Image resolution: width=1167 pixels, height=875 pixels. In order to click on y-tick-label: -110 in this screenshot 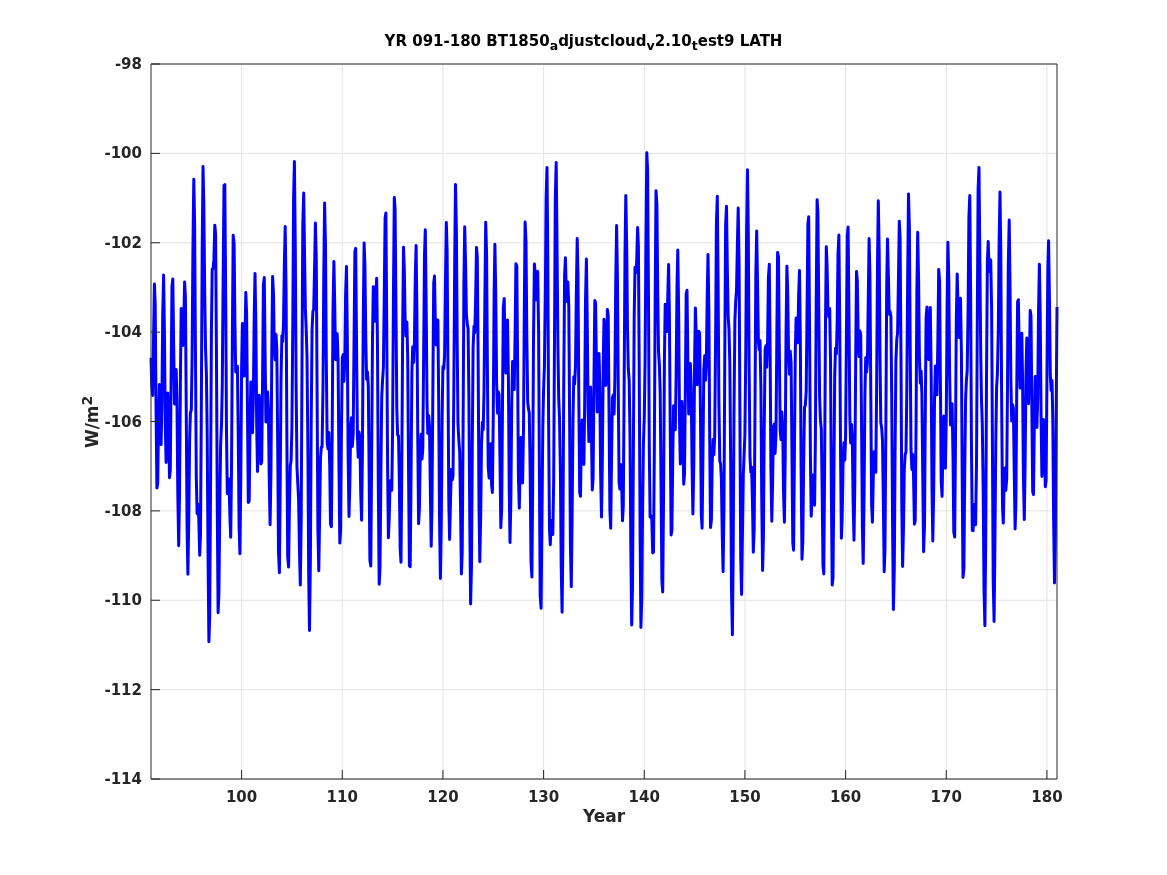, I will do `click(123, 600)`.